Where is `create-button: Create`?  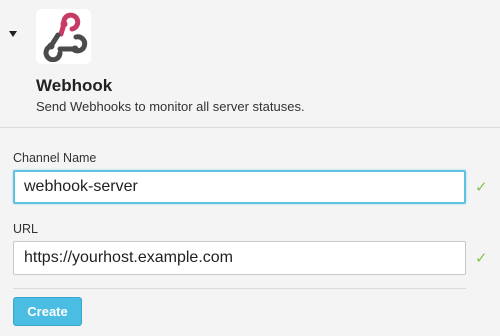
create-button: Create is located at coordinates (47, 311).